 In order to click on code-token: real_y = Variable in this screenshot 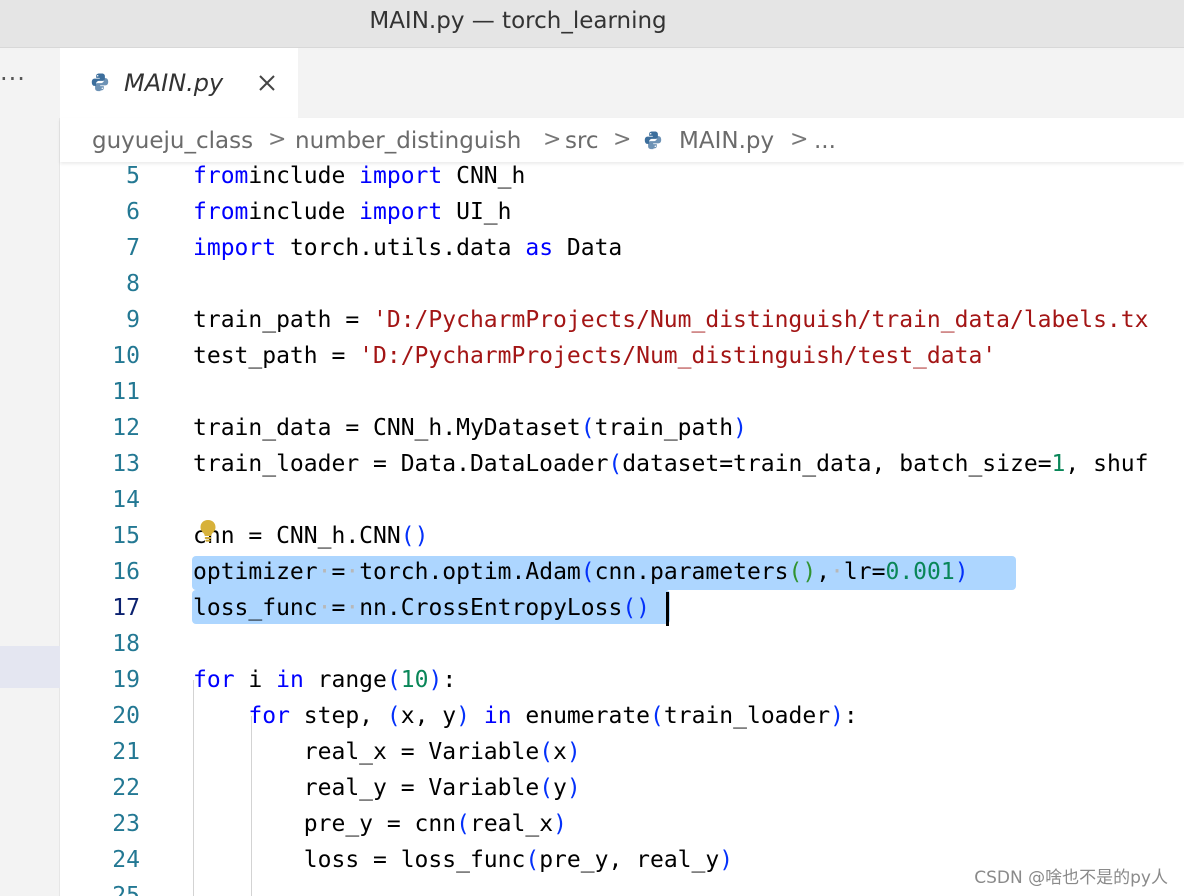, I will do `click(366, 788)`.